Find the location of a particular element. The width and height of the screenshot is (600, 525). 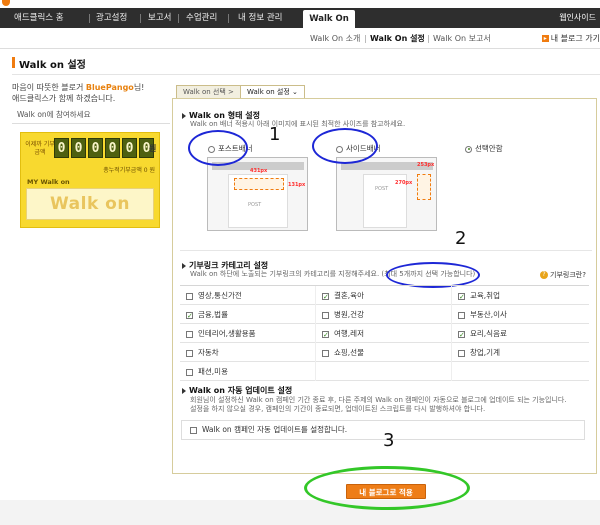

radio-none: 선택안함 is located at coordinates (484, 148).